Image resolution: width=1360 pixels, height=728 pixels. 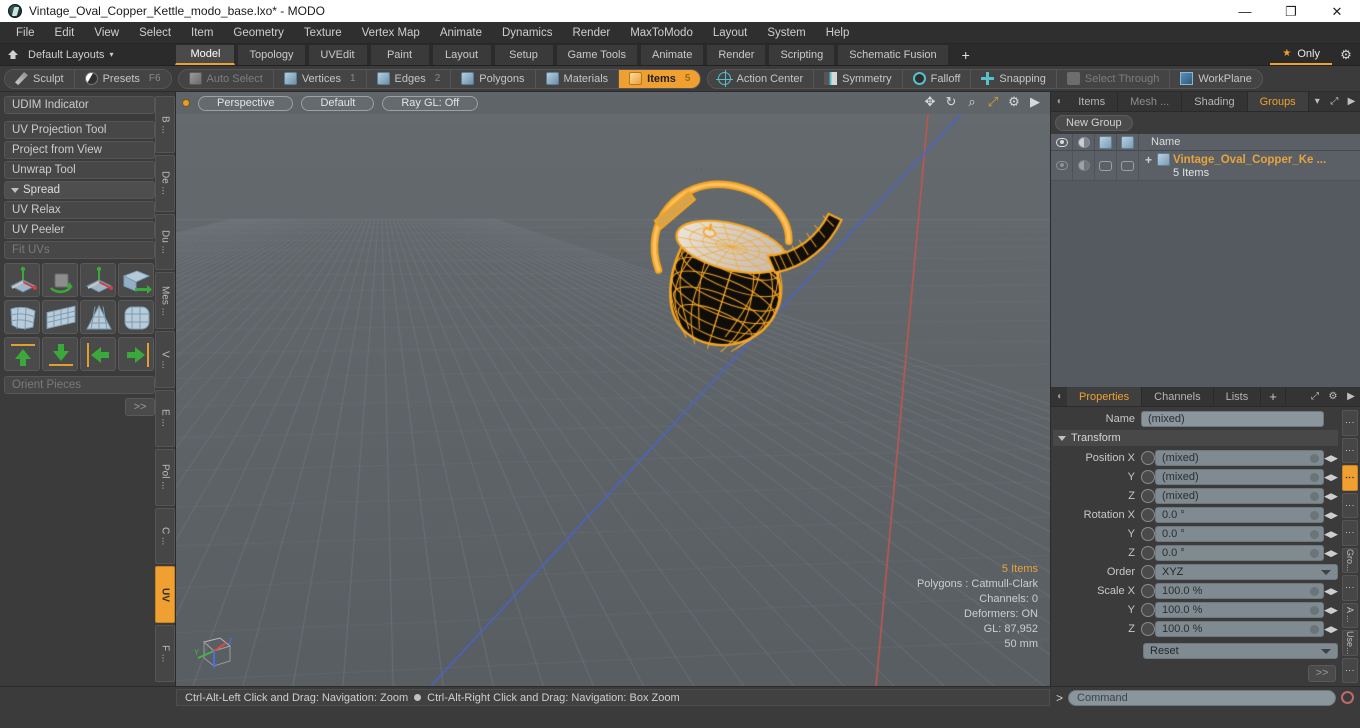 I want to click on menu-item-file: File, so click(x=25, y=33).